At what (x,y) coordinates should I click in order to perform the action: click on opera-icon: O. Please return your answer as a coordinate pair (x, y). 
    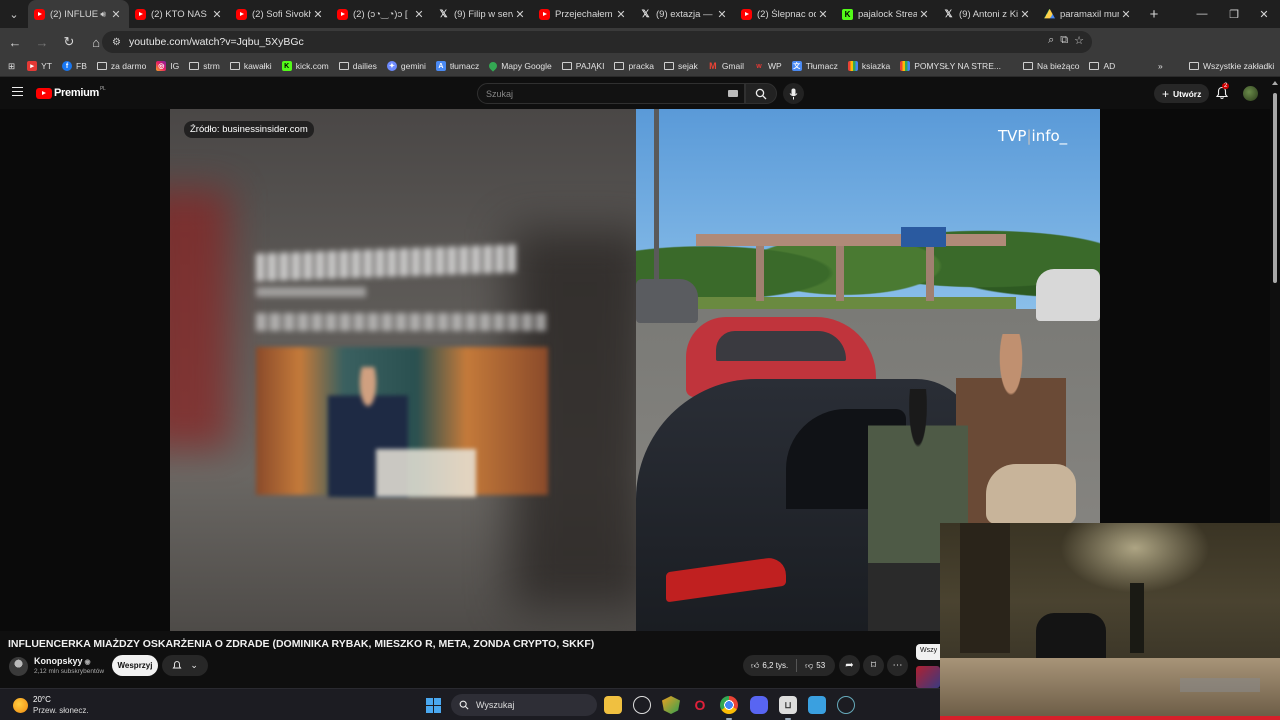
    Looking at the image, I should click on (700, 705).